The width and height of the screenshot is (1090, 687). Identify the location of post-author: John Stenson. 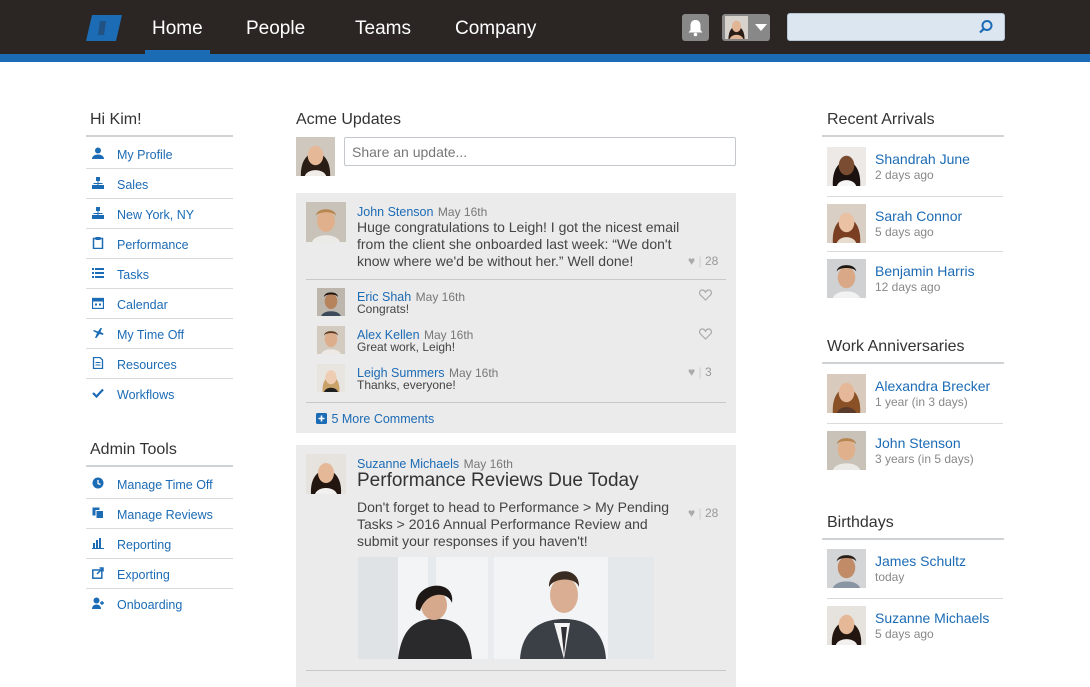
(395, 212).